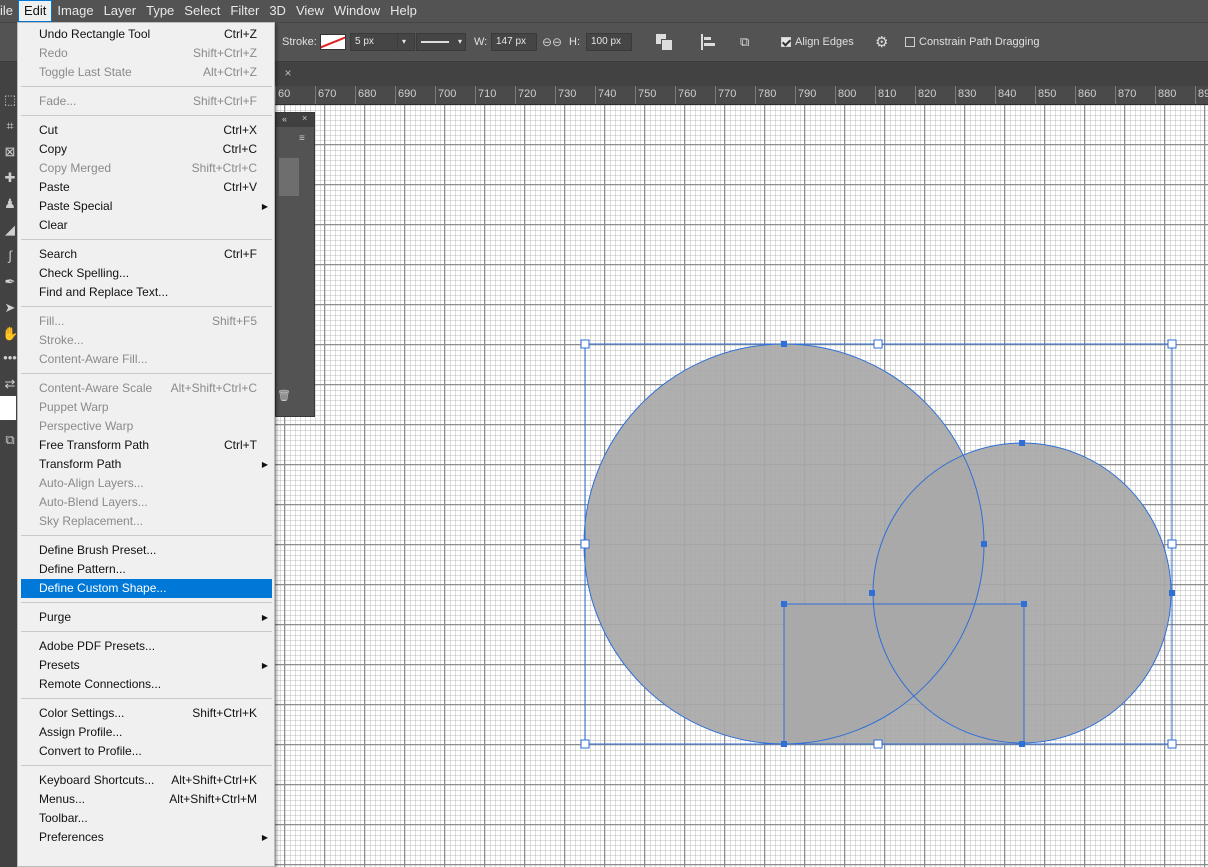 The image size is (1208, 867). I want to click on collapse-icon: «, so click(284, 119).